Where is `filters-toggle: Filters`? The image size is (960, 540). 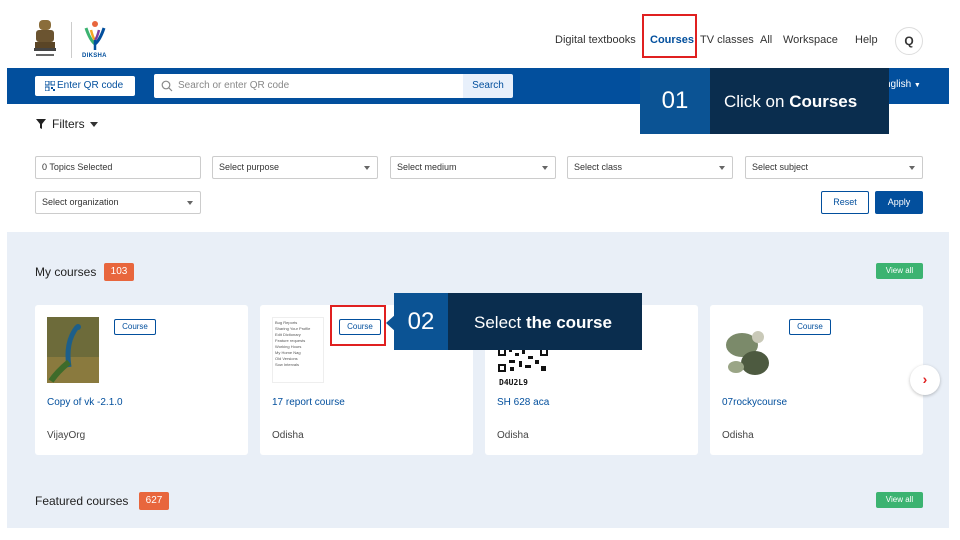
filters-toggle: Filters is located at coordinates (75, 124).